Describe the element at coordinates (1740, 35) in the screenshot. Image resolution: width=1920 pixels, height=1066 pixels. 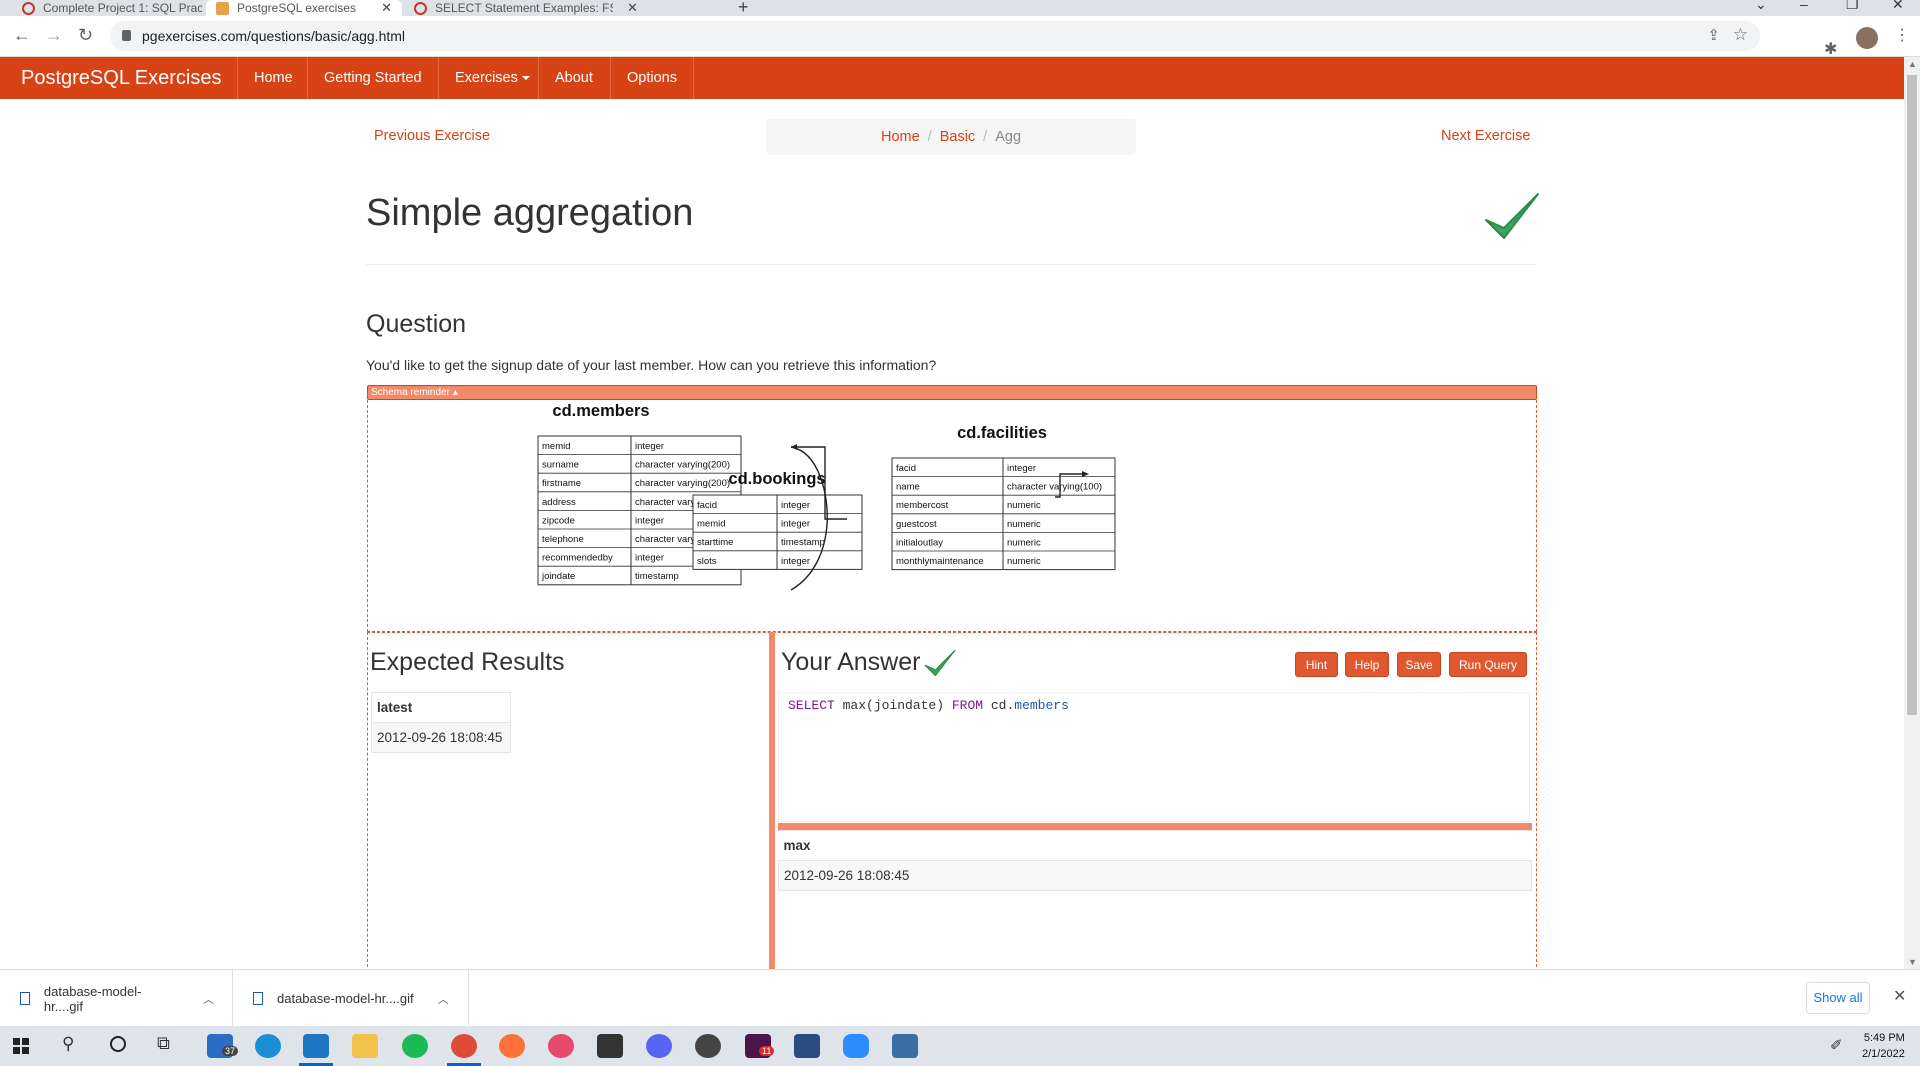
I see `bookmark-star-icon: ☆` at that location.